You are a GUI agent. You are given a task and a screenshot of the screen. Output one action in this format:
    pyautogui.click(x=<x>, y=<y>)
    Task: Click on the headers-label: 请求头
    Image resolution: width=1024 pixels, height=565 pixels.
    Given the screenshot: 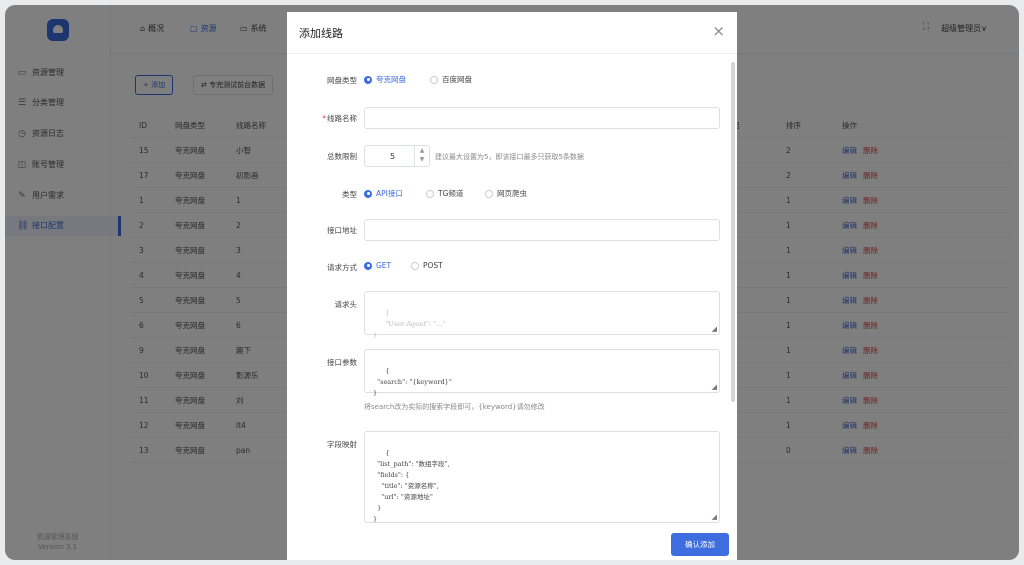 What is the action you would take?
    pyautogui.click(x=346, y=304)
    